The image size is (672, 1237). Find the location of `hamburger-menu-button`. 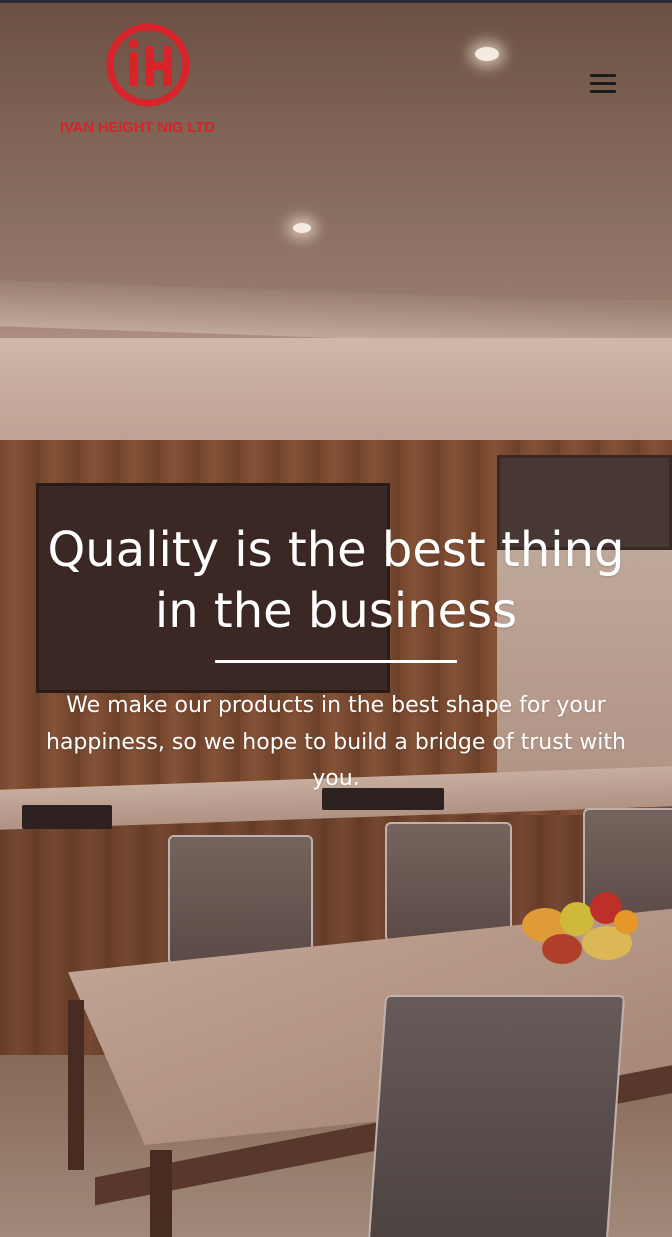

hamburger-menu-button is located at coordinates (603, 86).